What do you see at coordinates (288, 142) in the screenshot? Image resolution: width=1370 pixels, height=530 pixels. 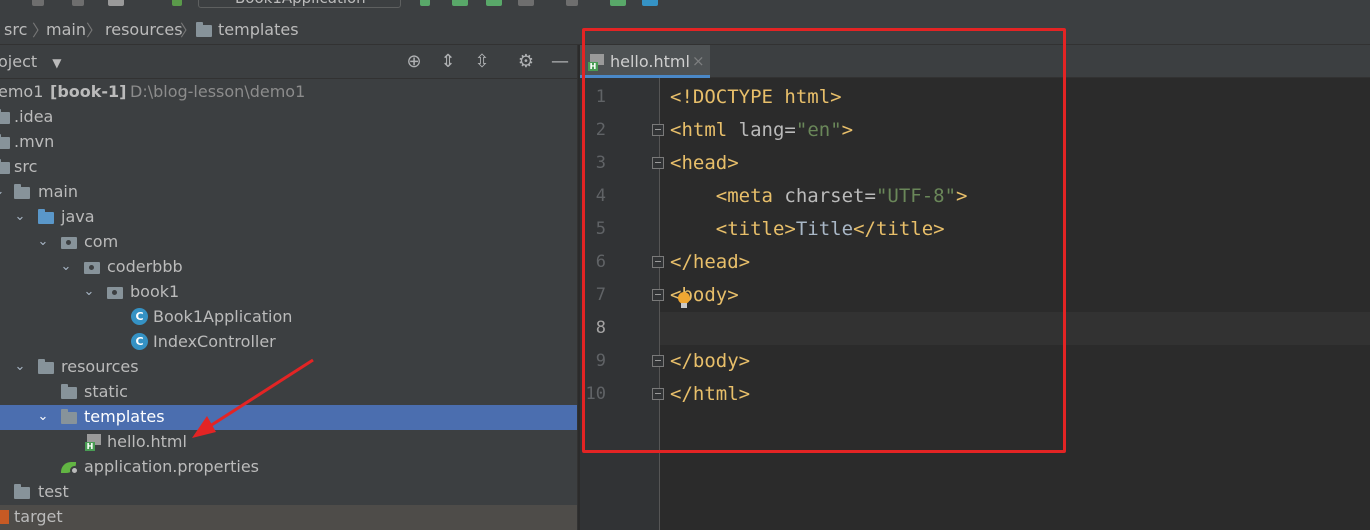 I see `tree-item-mvn: .mvn` at bounding box center [288, 142].